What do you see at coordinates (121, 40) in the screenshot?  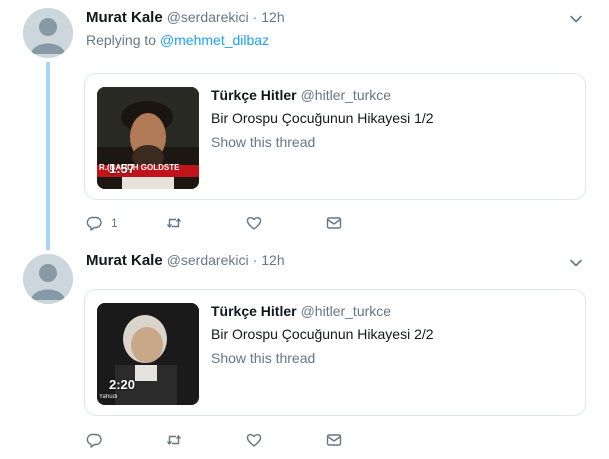 I see `replying-prefix: Replying to` at bounding box center [121, 40].